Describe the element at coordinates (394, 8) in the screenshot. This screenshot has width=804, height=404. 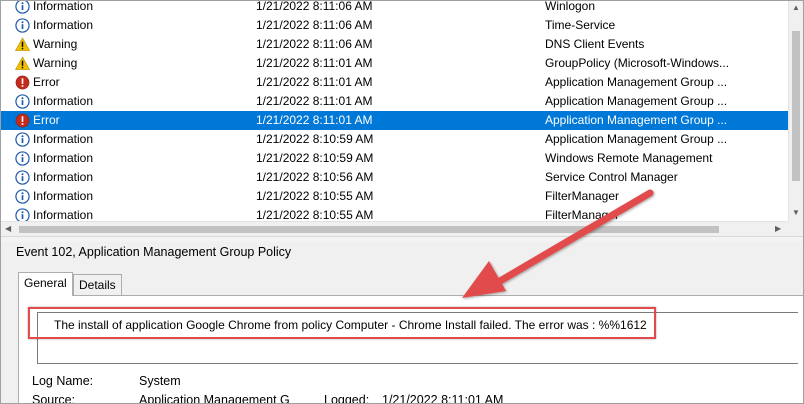
I see `event-row: Information 1/21/2022 8:11:06 AM Winlogon` at that location.